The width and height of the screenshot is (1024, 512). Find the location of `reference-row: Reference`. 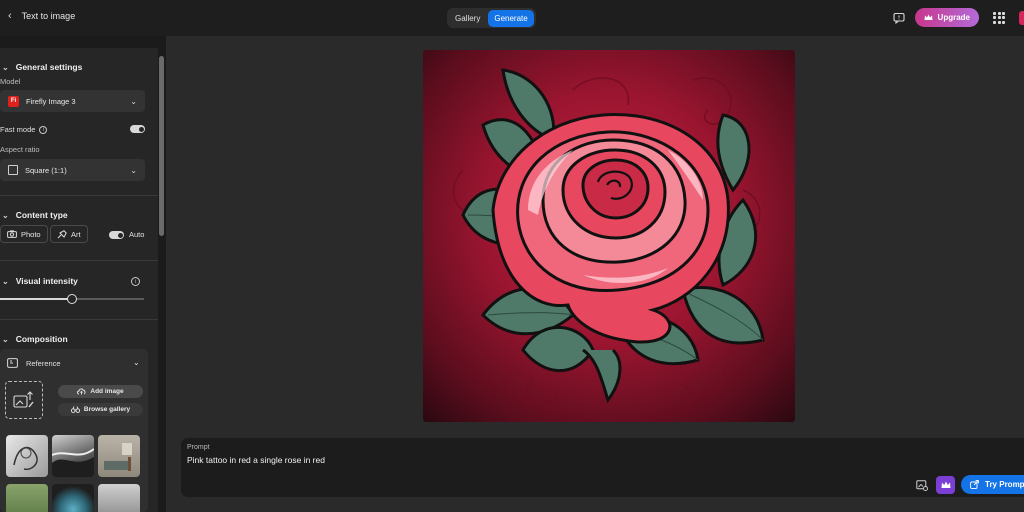

reference-row: Reference is located at coordinates (34, 363).